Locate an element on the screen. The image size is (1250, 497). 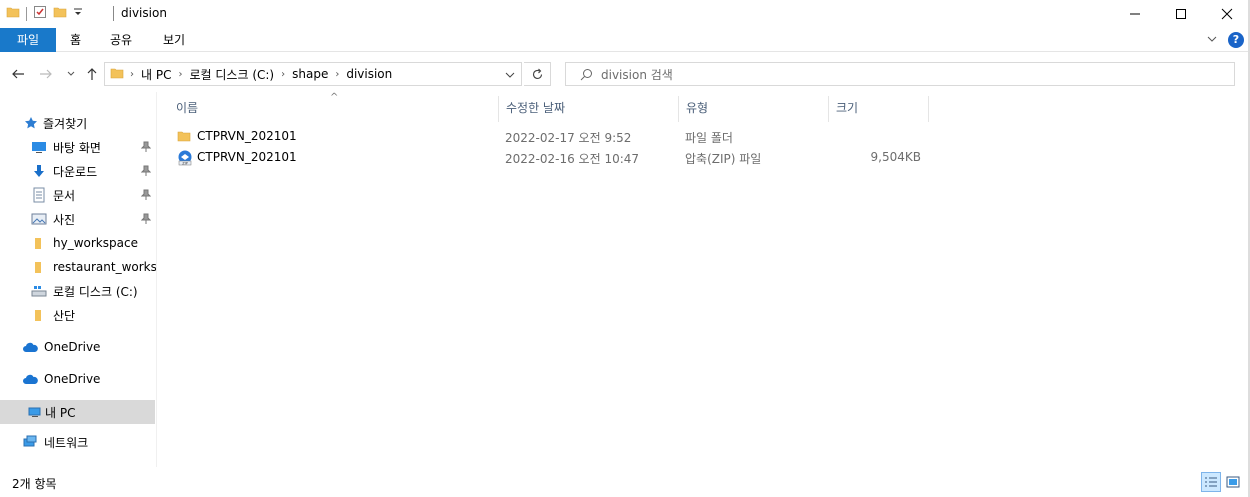
tab-home: 홈 is located at coordinates (75, 40).